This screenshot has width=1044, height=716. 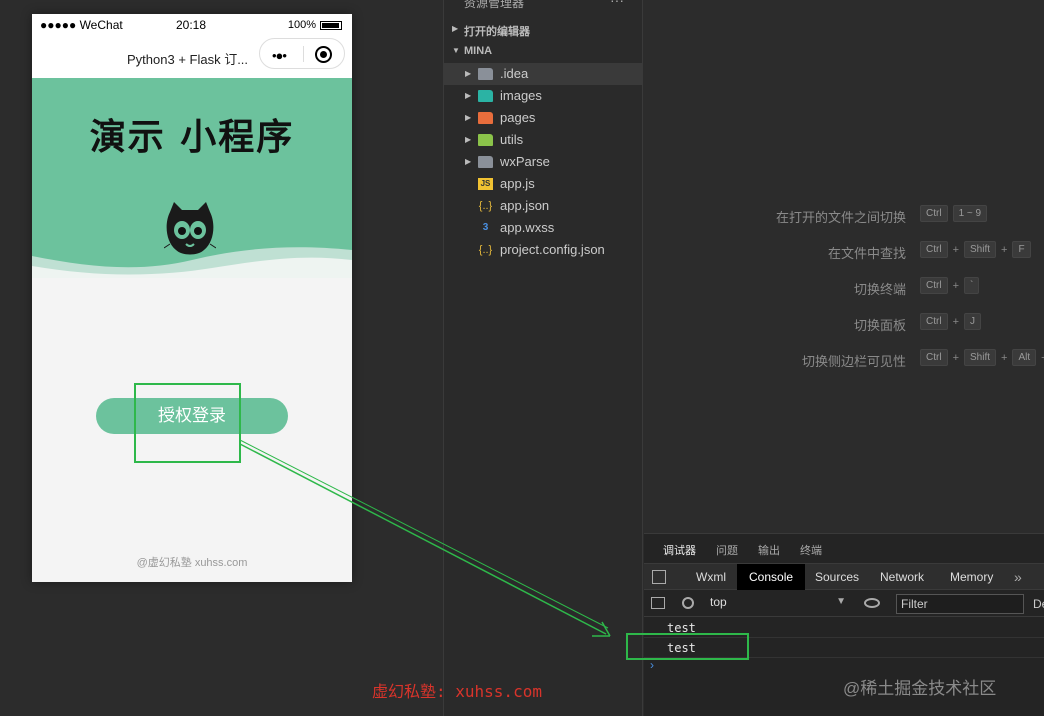 I want to click on console-filter-input, so click(x=960, y=604).